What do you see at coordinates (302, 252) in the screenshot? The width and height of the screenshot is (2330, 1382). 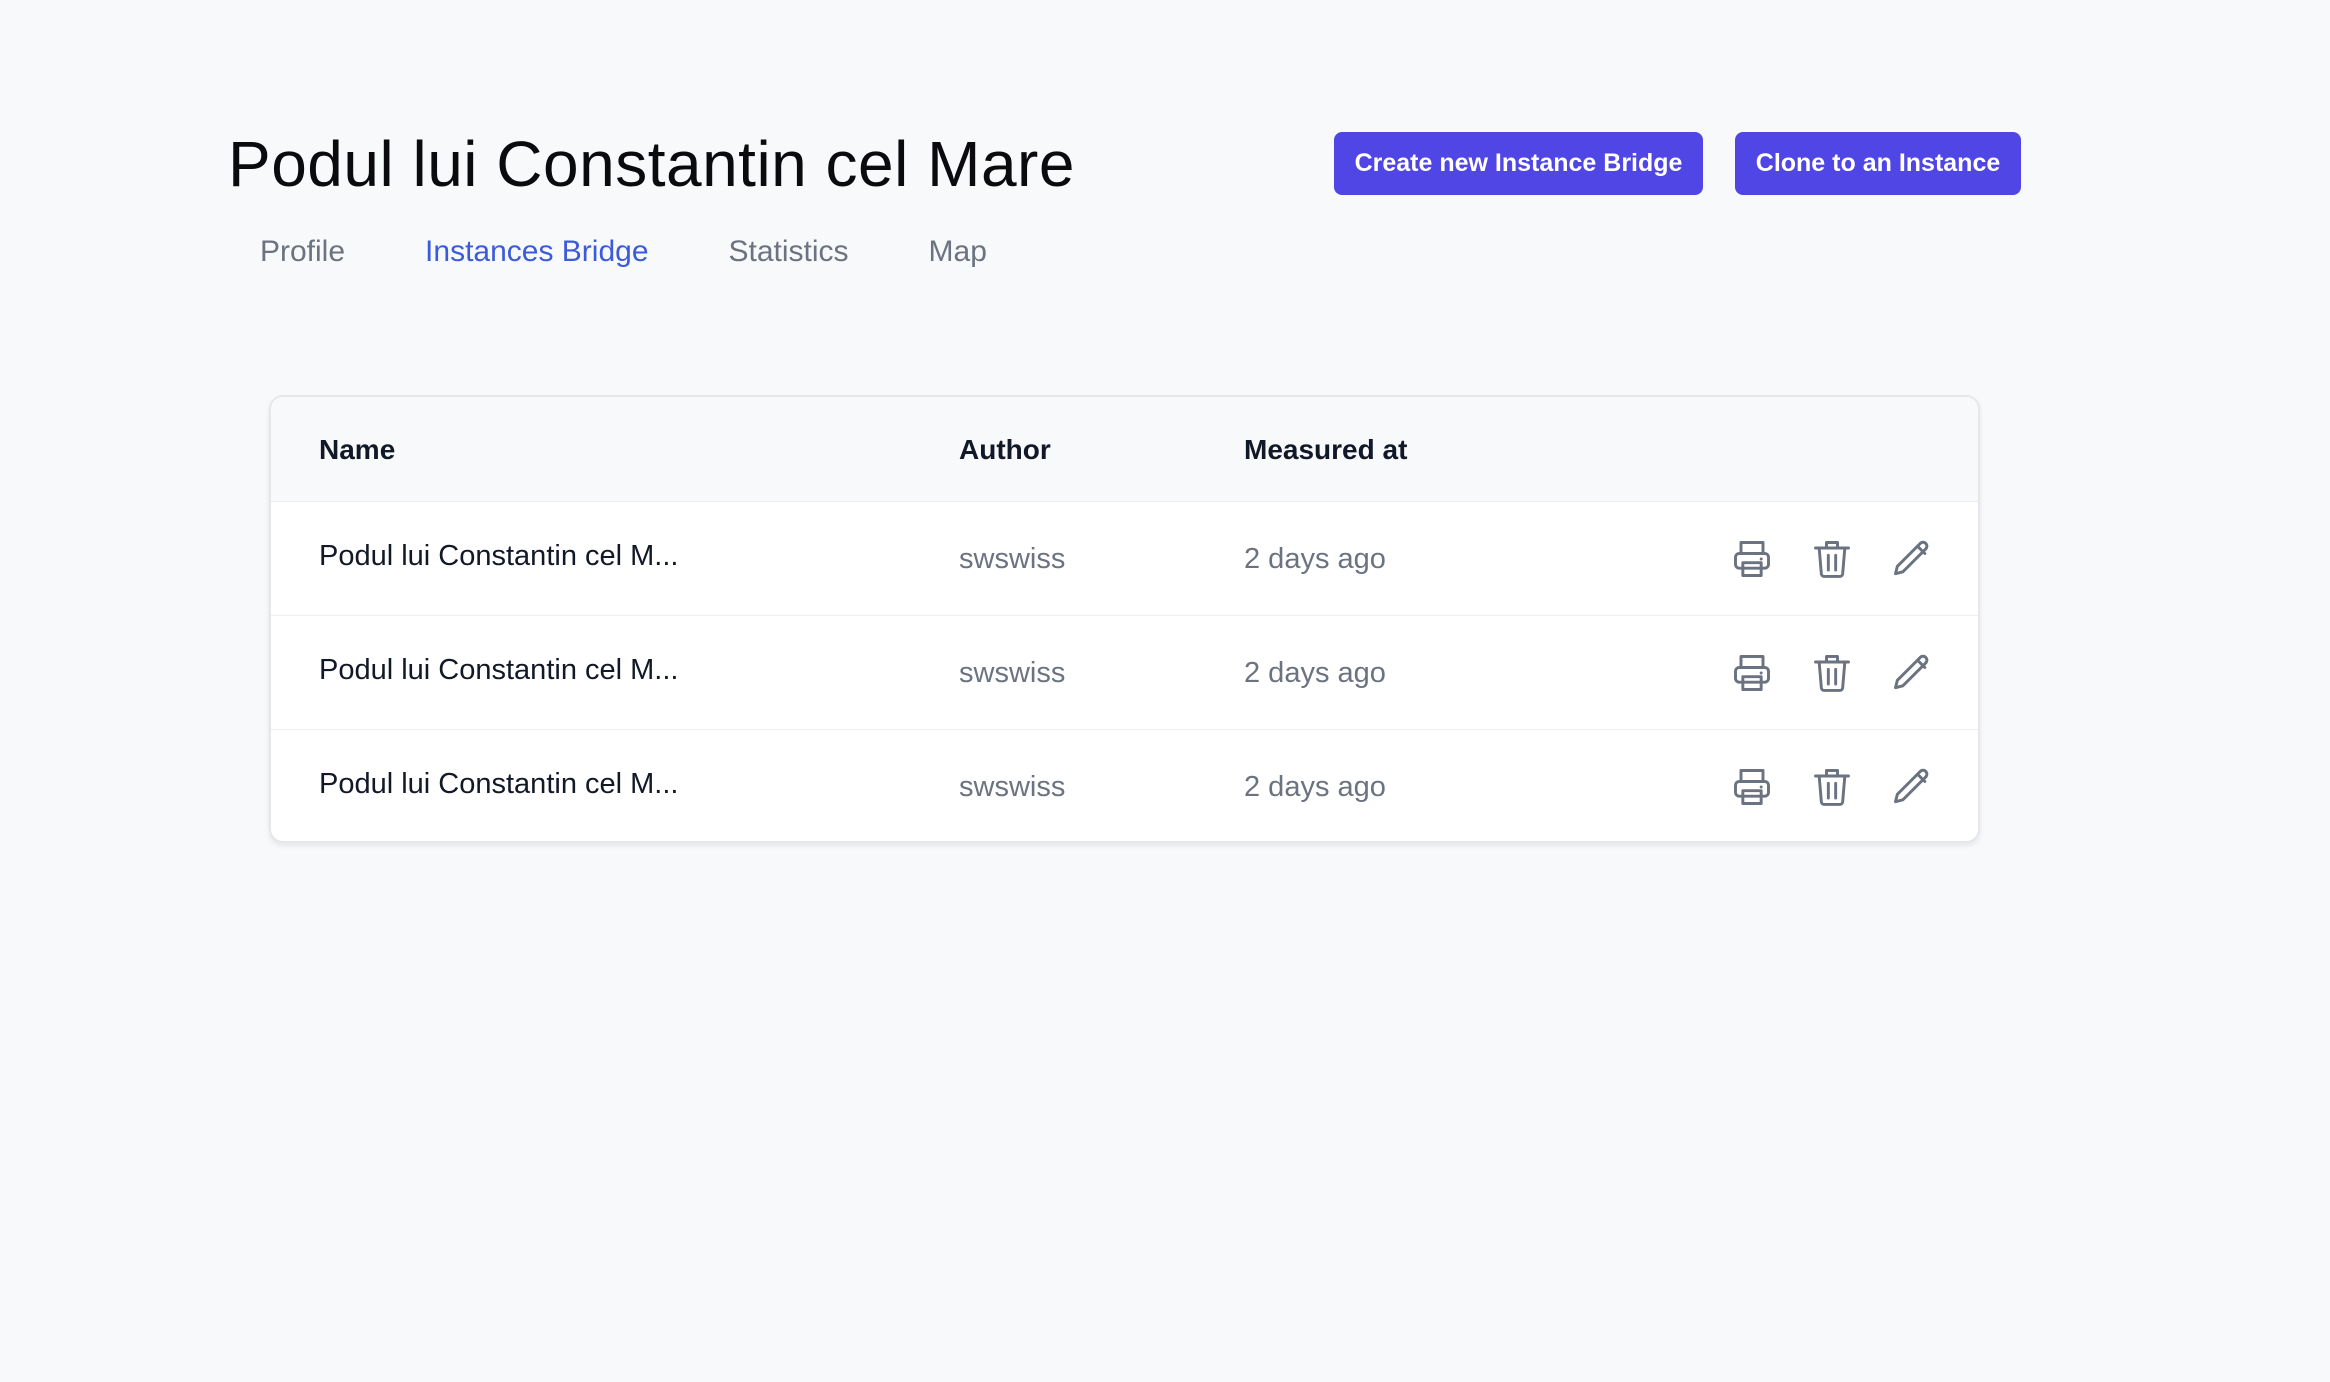 I see `tab-profile: Profile` at bounding box center [302, 252].